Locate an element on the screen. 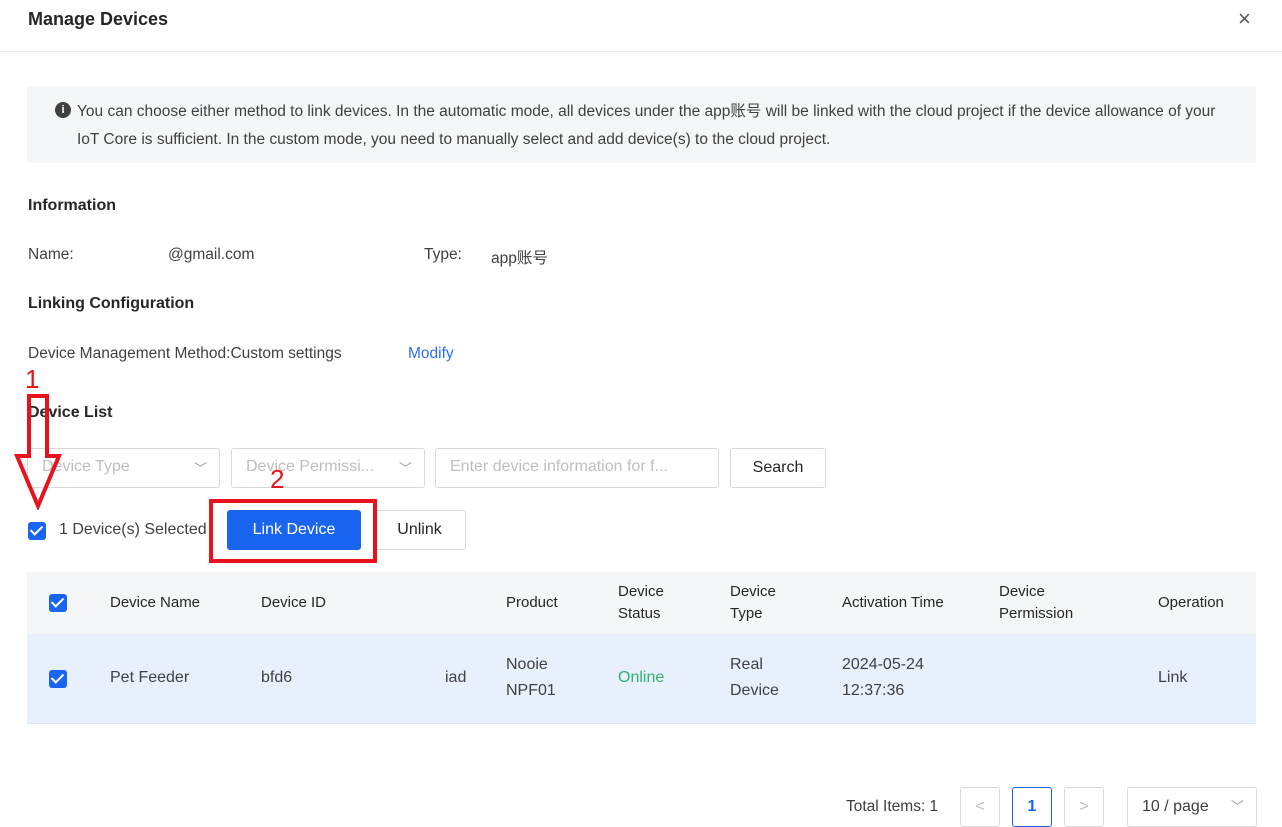 The height and width of the screenshot is (827, 1282). col-device-status: Device Status is located at coordinates (641, 602).